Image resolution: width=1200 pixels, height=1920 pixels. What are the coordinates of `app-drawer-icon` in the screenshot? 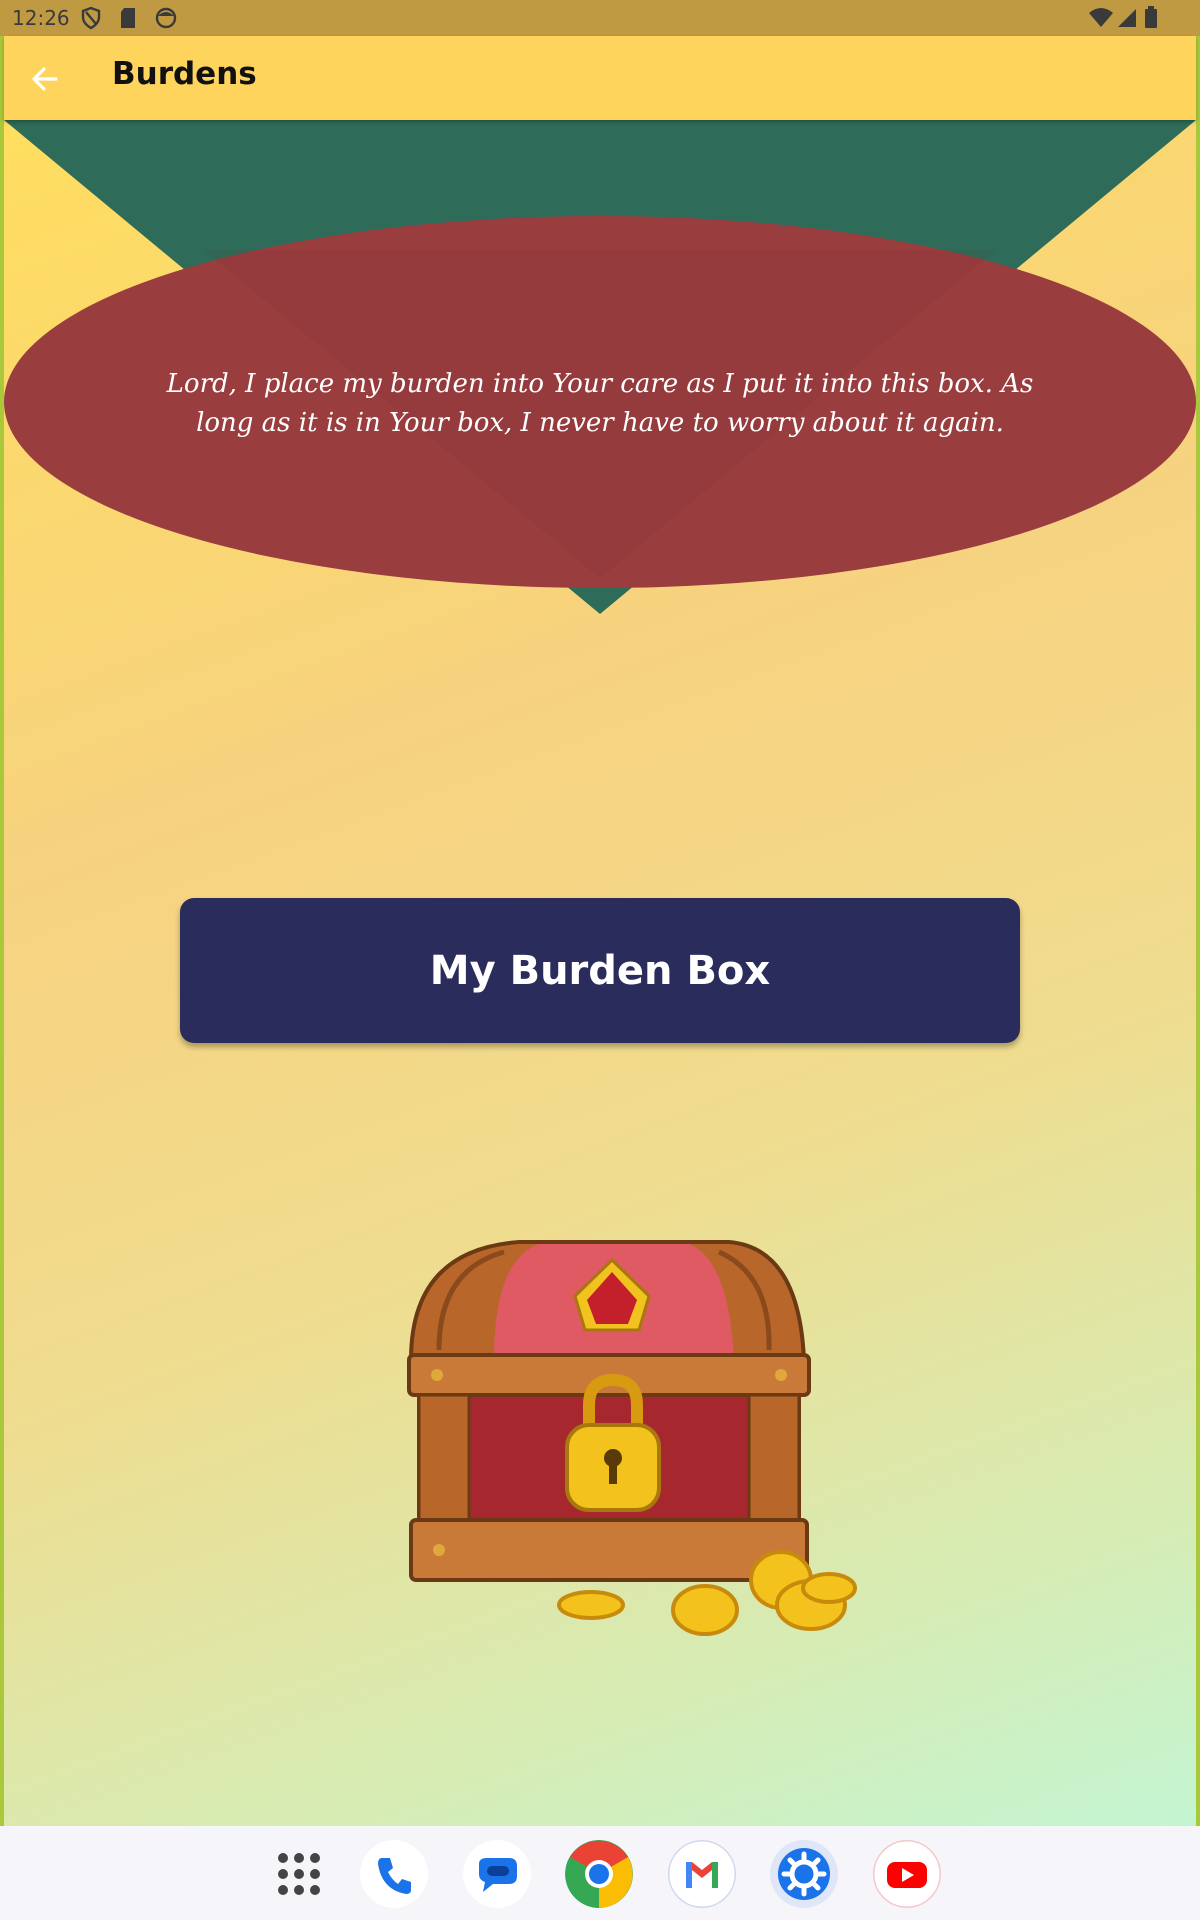 It's located at (299, 1874).